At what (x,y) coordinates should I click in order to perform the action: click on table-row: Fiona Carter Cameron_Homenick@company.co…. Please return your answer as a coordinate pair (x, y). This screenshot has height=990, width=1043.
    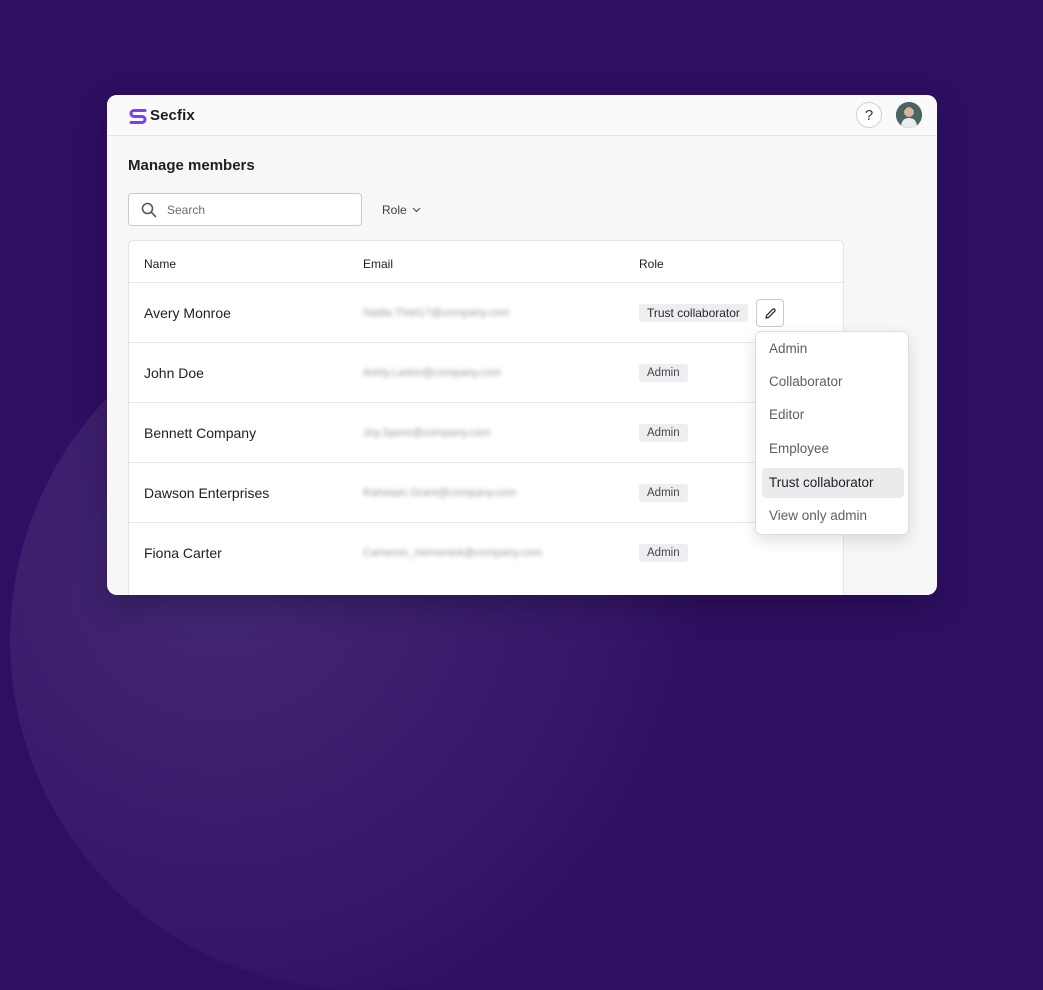
    Looking at the image, I should click on (486, 552).